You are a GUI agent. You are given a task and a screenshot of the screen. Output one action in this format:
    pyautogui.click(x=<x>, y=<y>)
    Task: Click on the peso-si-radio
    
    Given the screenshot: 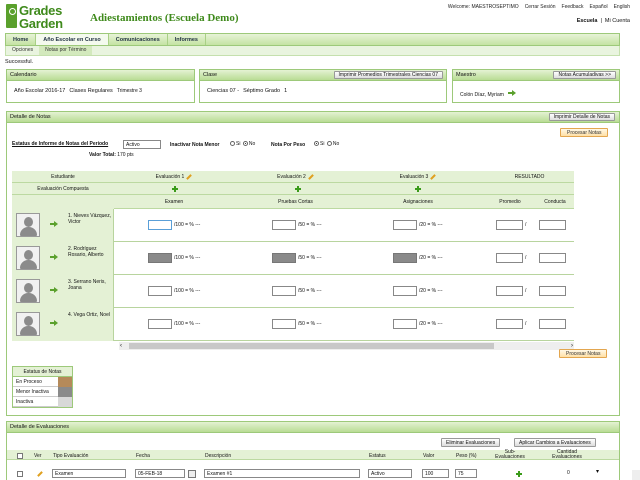 What is the action you would take?
    pyautogui.click(x=316, y=144)
    